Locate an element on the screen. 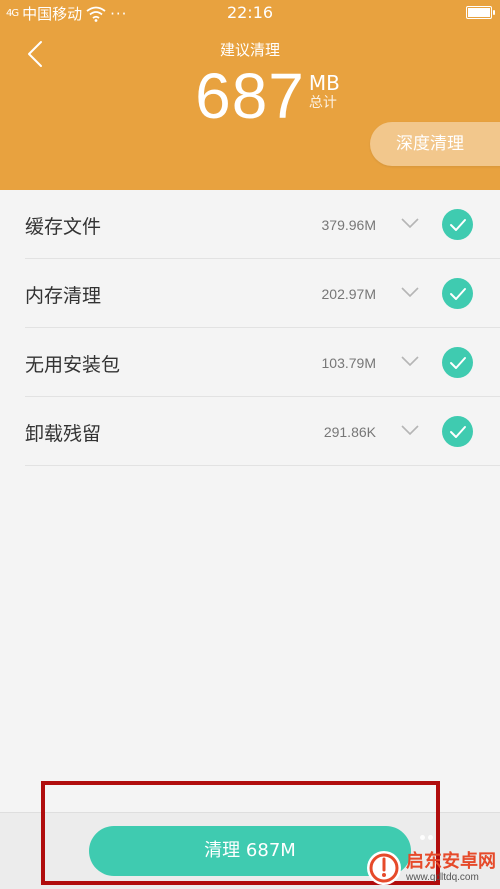 This screenshot has height=889, width=500. page-title: 建议清理 is located at coordinates (249, 50).